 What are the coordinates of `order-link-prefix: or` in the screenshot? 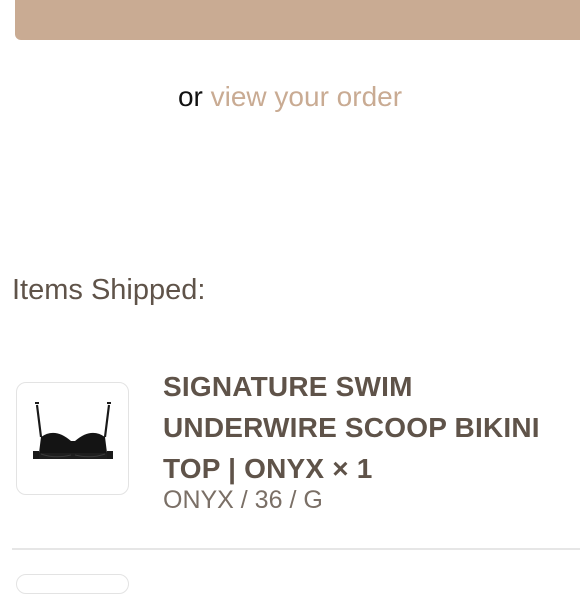 It's located at (190, 96).